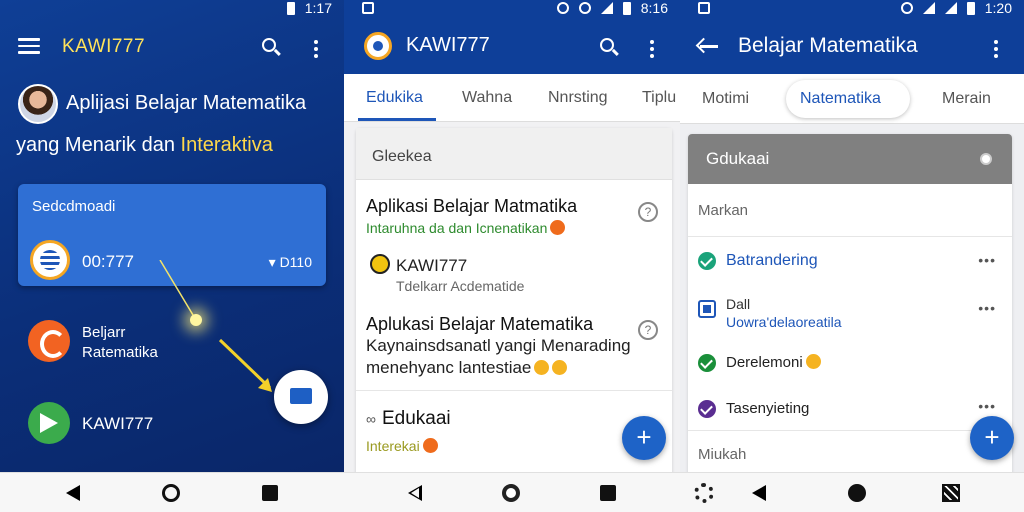 The image size is (1024, 512). What do you see at coordinates (318, 8) in the screenshot?
I see `status-time: 1:17` at bounding box center [318, 8].